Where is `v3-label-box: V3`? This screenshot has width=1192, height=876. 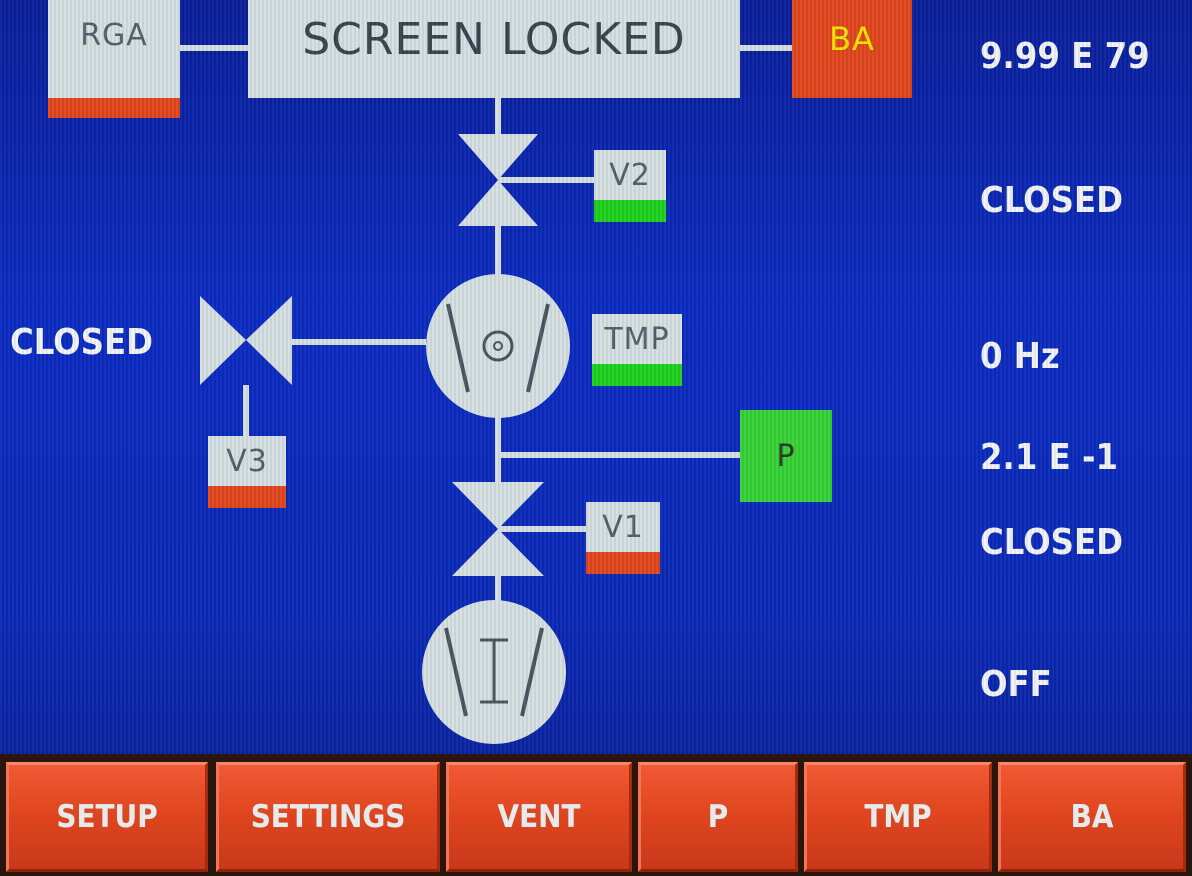
v3-label-box: V3 is located at coordinates (247, 461).